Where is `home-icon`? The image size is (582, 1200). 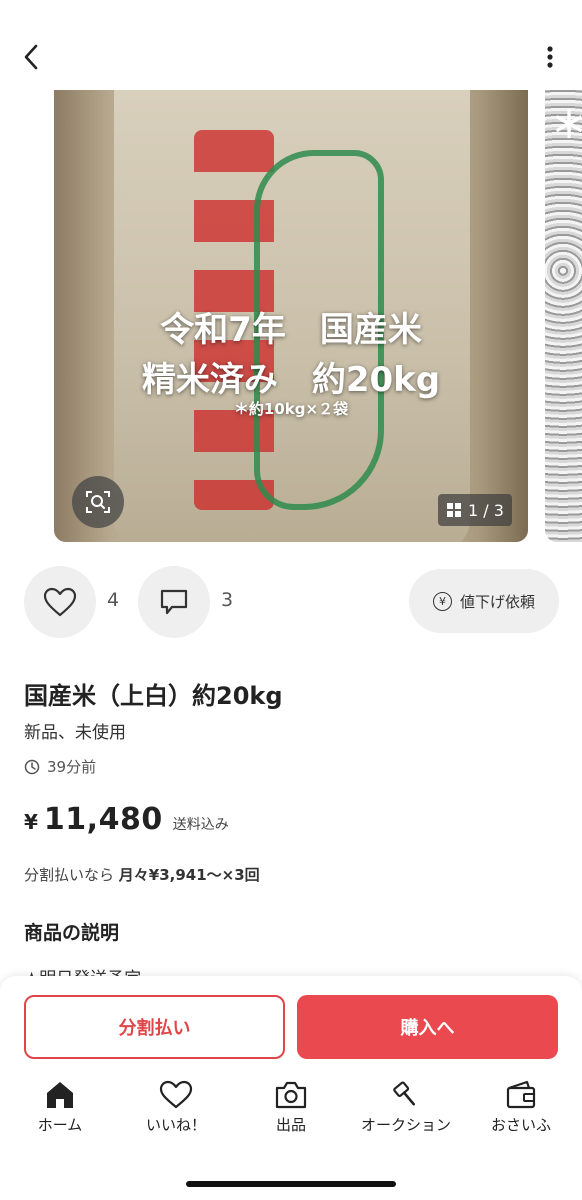 home-icon is located at coordinates (60, 1095).